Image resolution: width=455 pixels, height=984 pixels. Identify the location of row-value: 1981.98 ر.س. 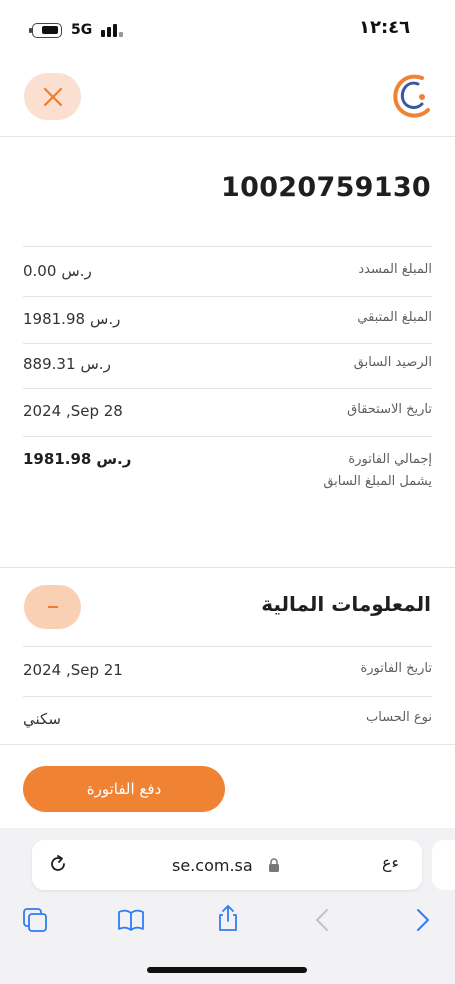
(71, 319).